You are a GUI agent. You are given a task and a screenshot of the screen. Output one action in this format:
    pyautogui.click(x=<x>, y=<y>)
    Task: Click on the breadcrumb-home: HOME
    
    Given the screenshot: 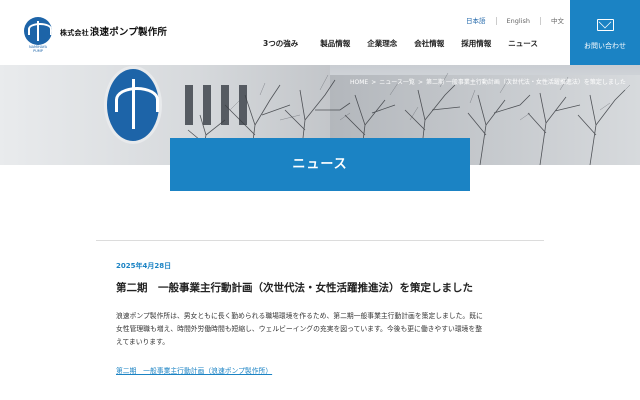 What is the action you would take?
    pyautogui.click(x=359, y=82)
    